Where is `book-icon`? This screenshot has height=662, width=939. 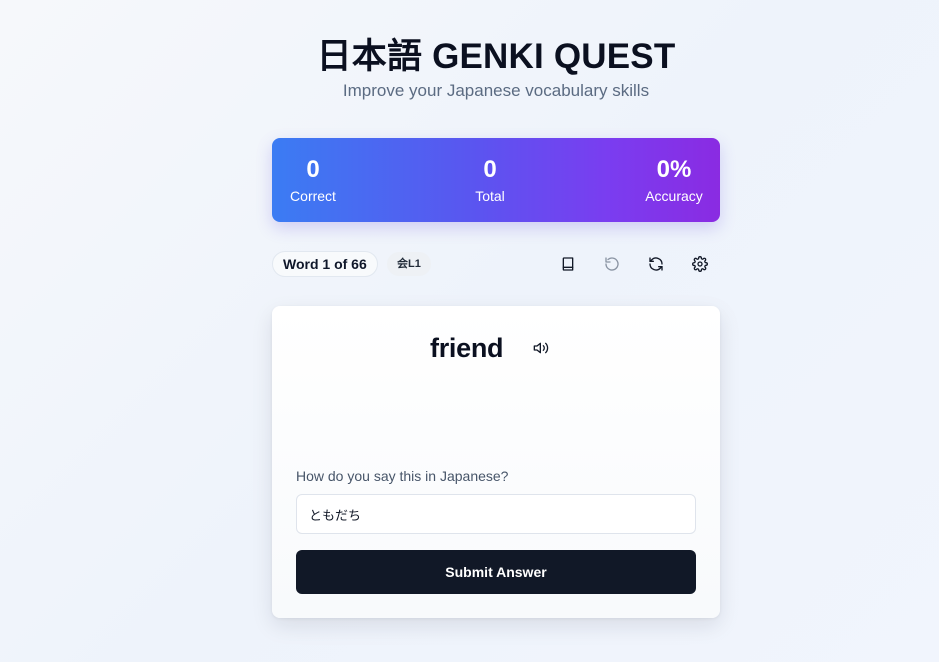
book-icon is located at coordinates (568, 264).